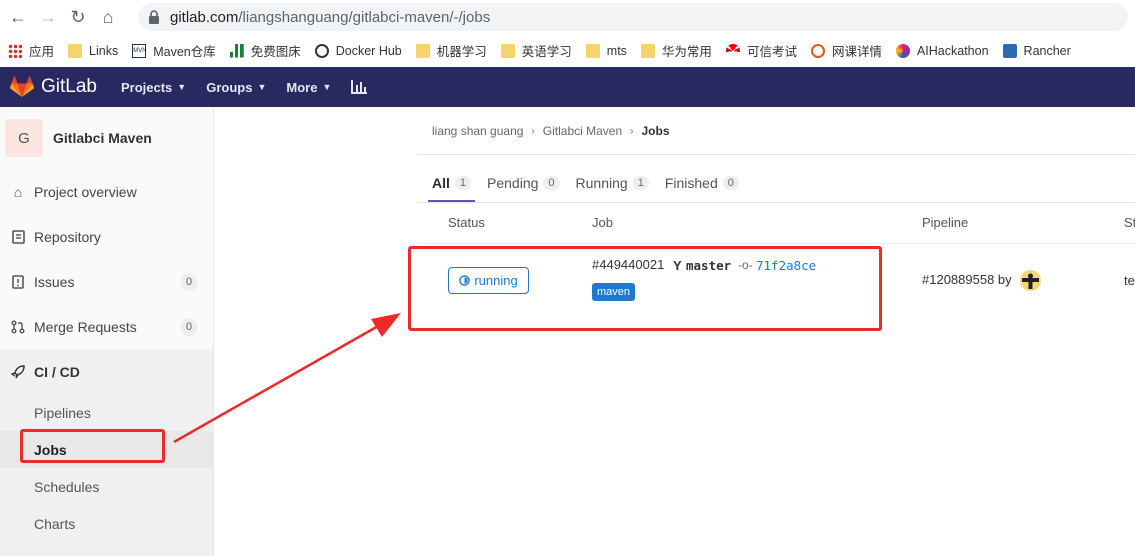  I want to click on breadcrumb: liang shan guang › Gitlabci Maven › Jobs, so click(551, 131).